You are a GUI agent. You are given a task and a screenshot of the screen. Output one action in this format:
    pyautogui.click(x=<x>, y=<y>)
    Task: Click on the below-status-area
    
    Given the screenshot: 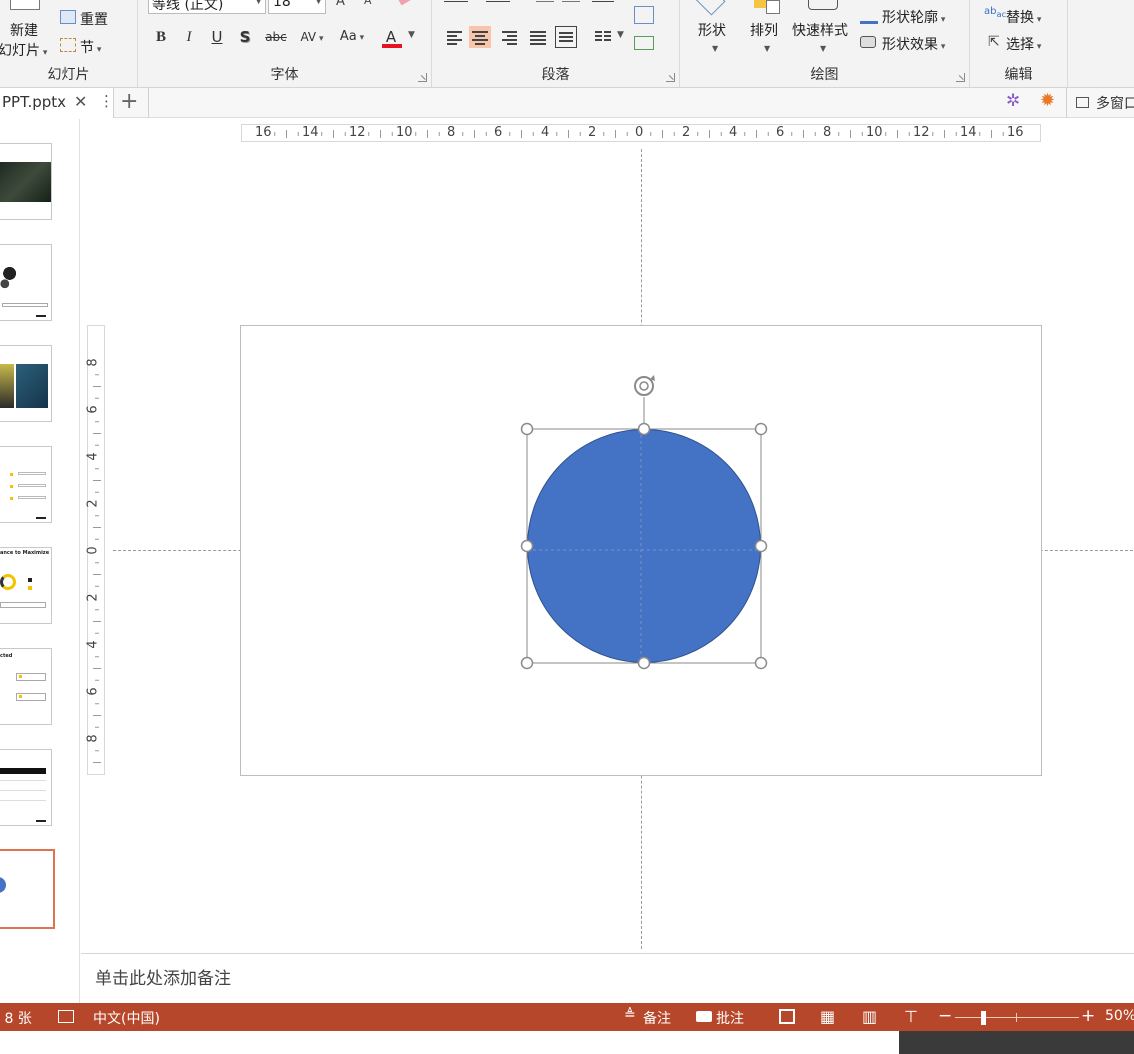 What is the action you would take?
    pyautogui.click(x=567, y=1042)
    